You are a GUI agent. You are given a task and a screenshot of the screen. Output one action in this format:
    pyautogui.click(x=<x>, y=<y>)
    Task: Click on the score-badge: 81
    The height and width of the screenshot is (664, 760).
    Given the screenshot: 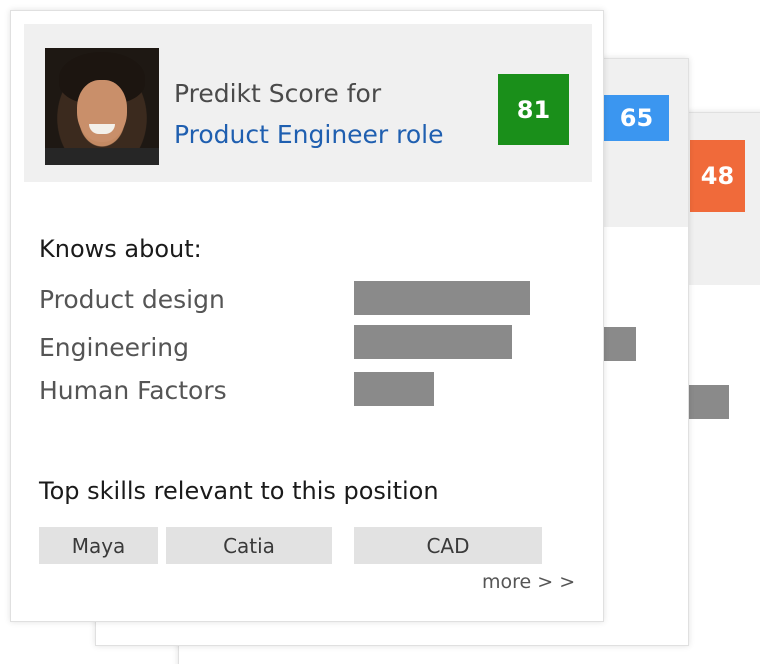 What is the action you would take?
    pyautogui.click(x=533, y=109)
    